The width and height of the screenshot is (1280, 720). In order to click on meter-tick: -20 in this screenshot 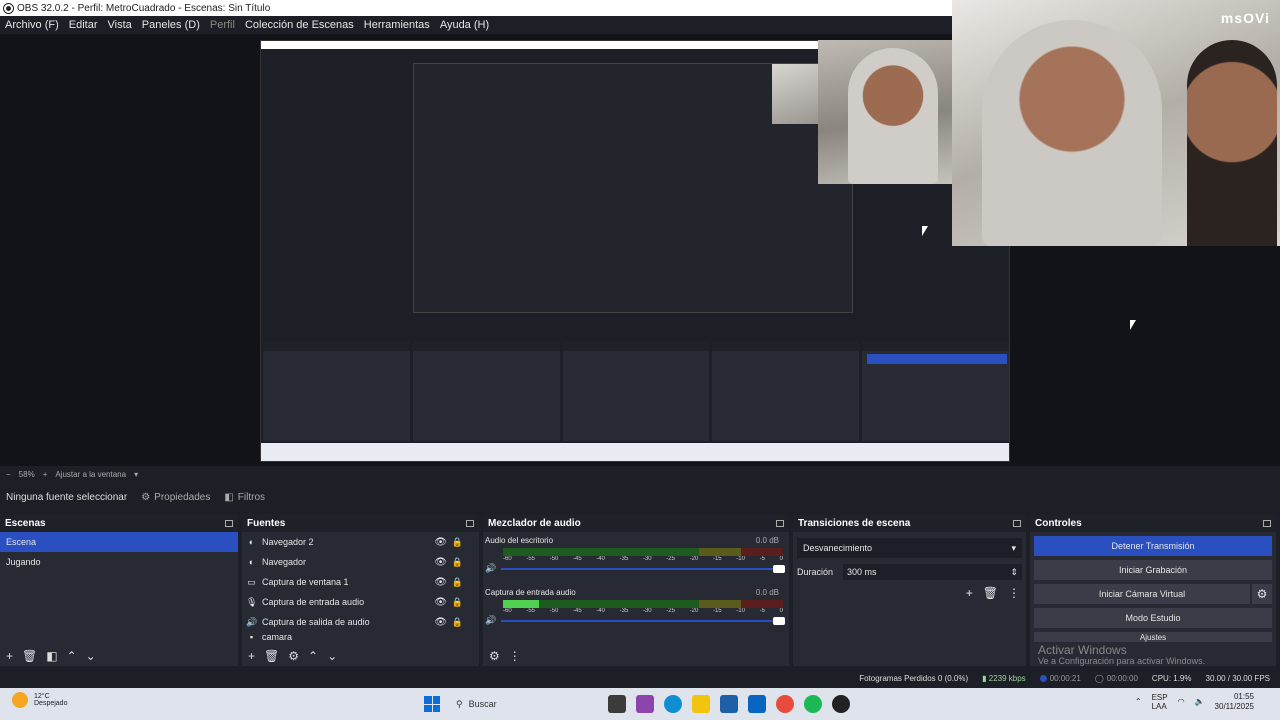, I will do `click(694, 559)`.